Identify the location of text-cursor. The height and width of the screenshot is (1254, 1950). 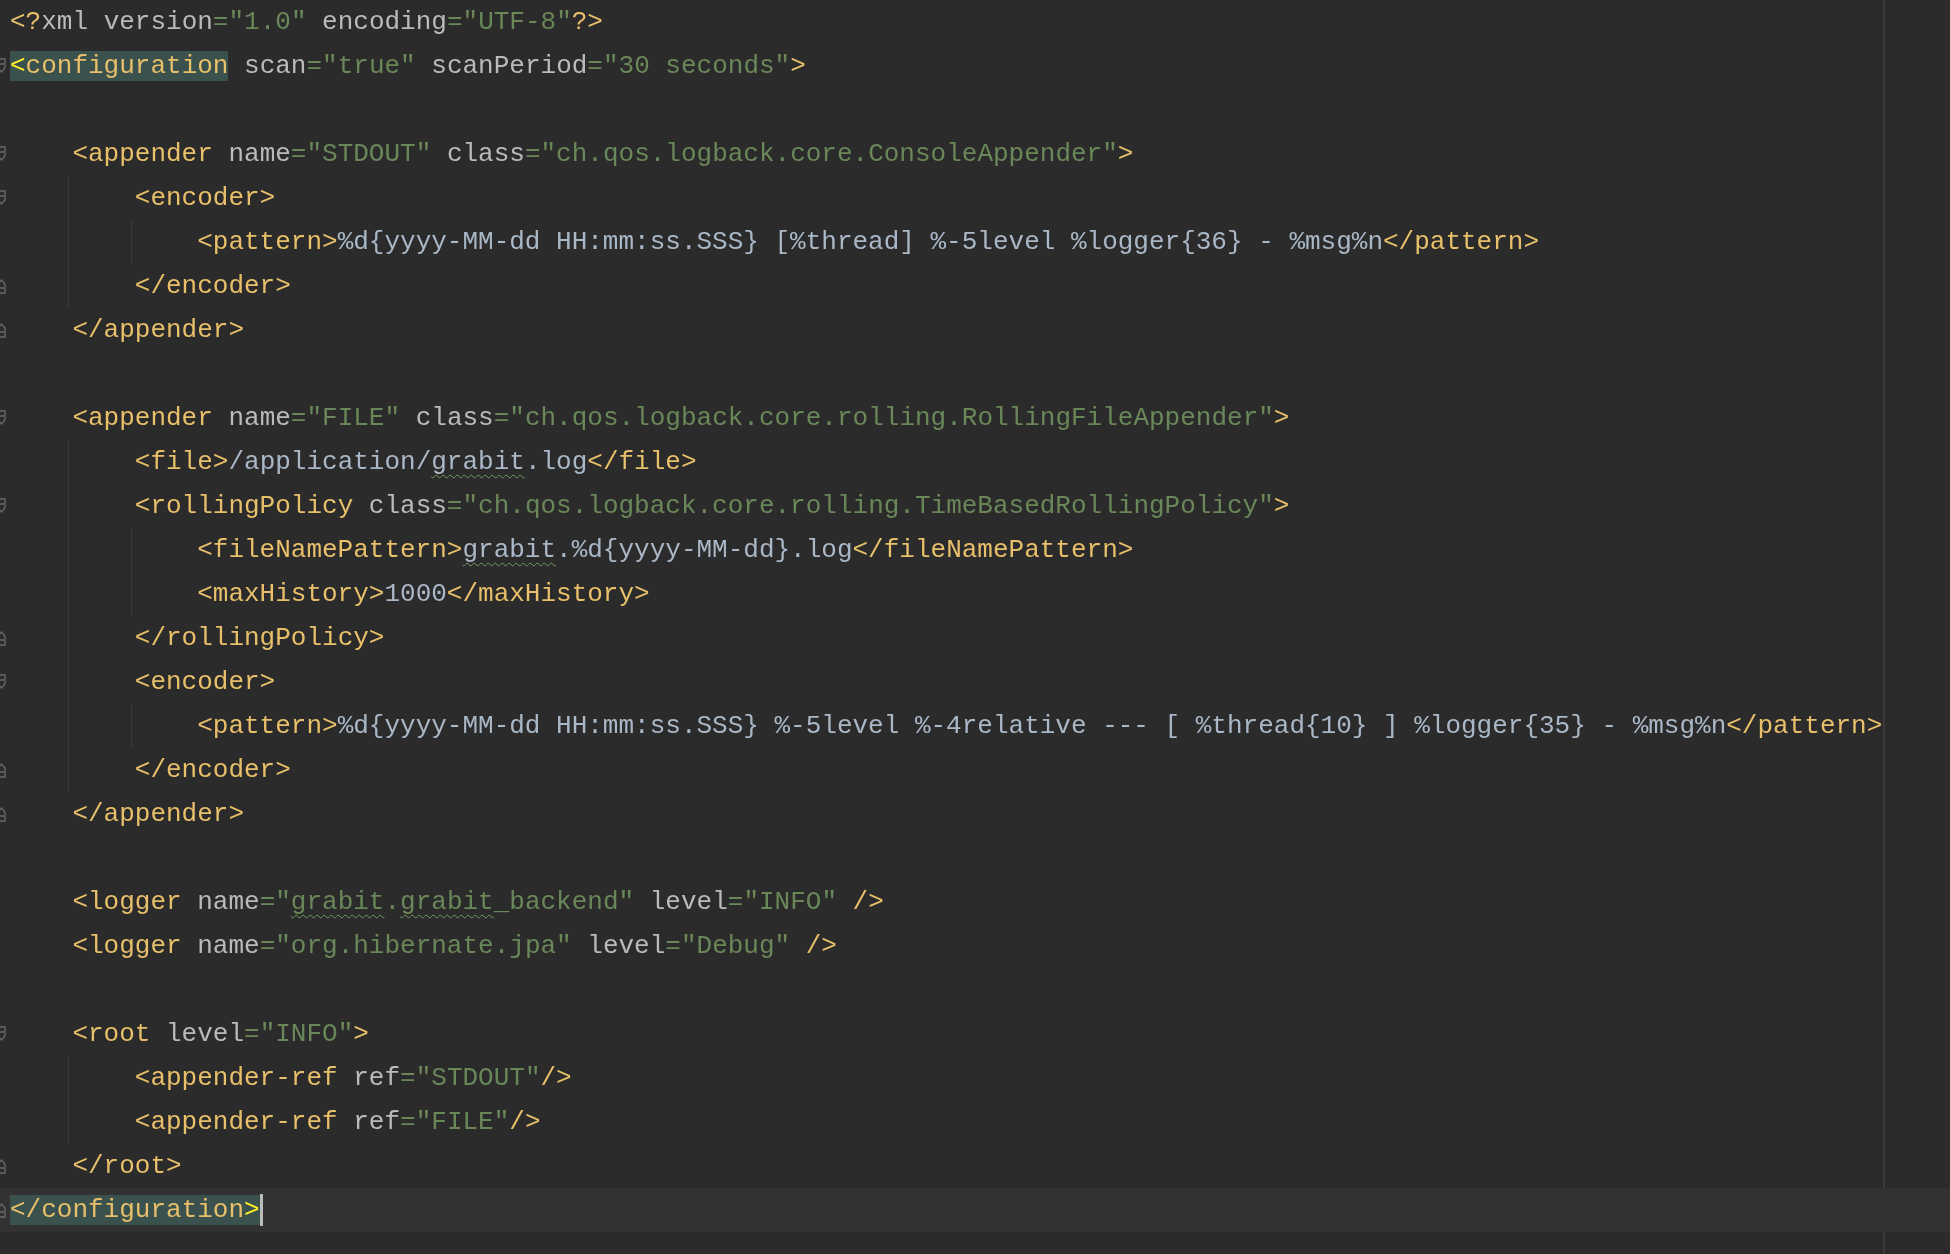
(261, 1210).